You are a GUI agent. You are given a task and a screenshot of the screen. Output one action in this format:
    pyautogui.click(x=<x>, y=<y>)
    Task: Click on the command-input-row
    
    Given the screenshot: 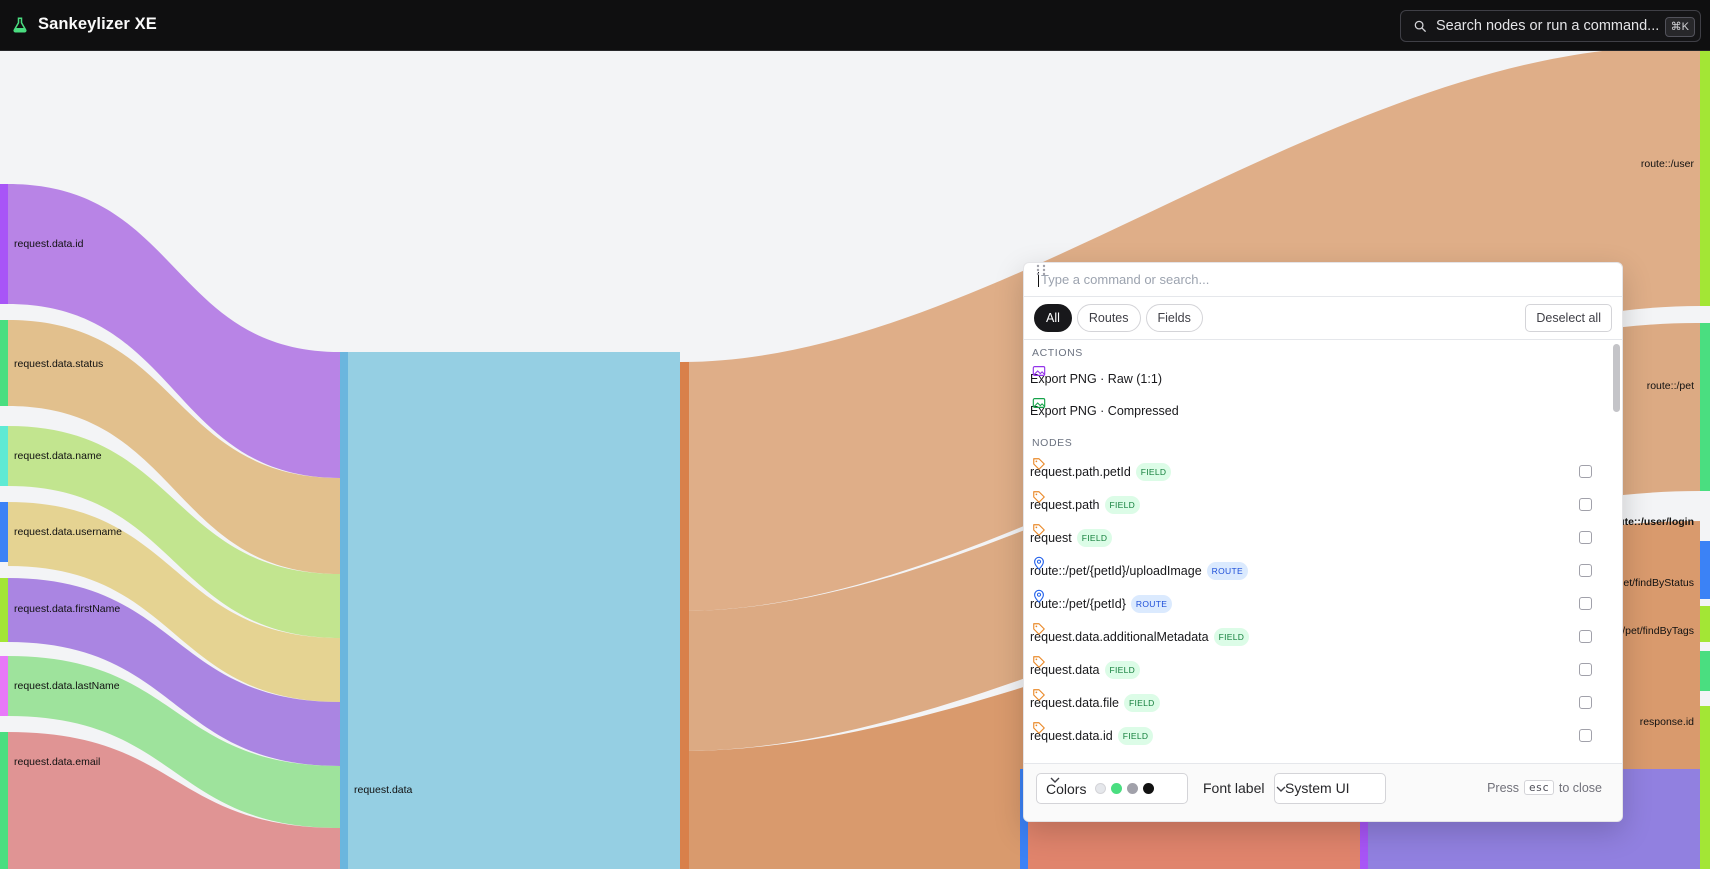 What is the action you would take?
    pyautogui.click(x=1323, y=280)
    